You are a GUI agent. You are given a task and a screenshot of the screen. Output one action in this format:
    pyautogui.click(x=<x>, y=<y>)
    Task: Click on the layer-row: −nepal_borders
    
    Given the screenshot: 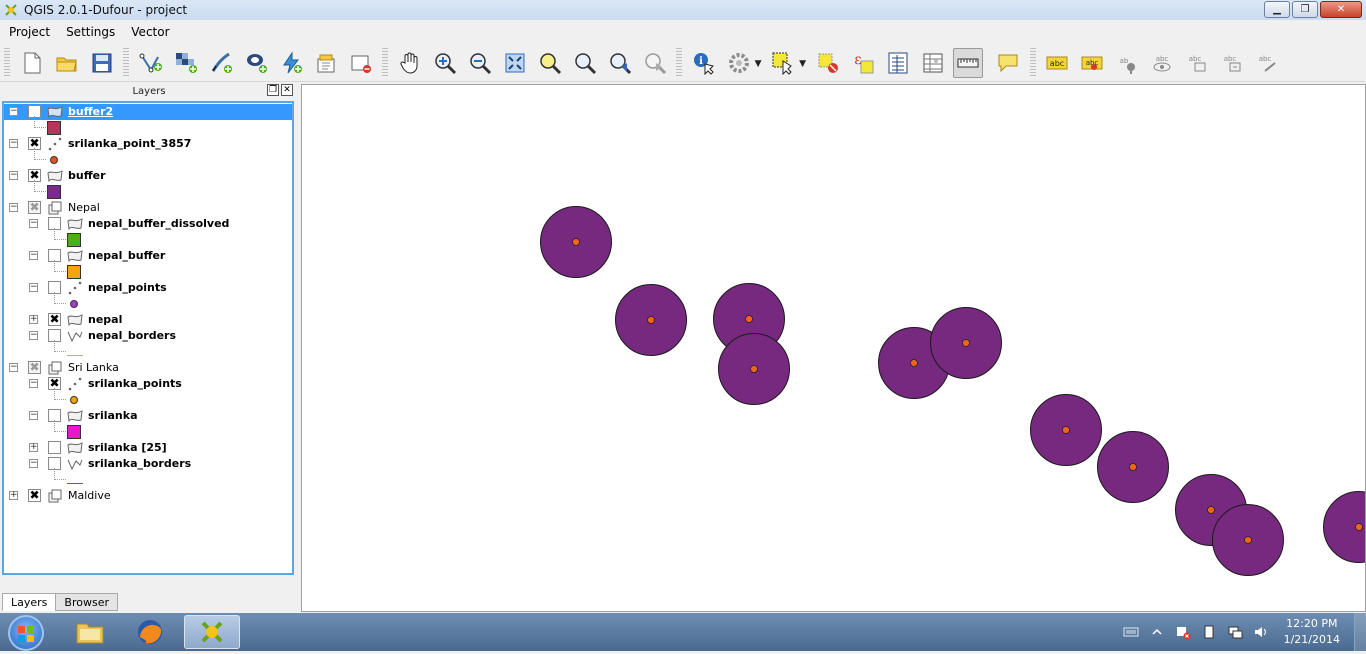 What is the action you would take?
    pyautogui.click(x=148, y=336)
    